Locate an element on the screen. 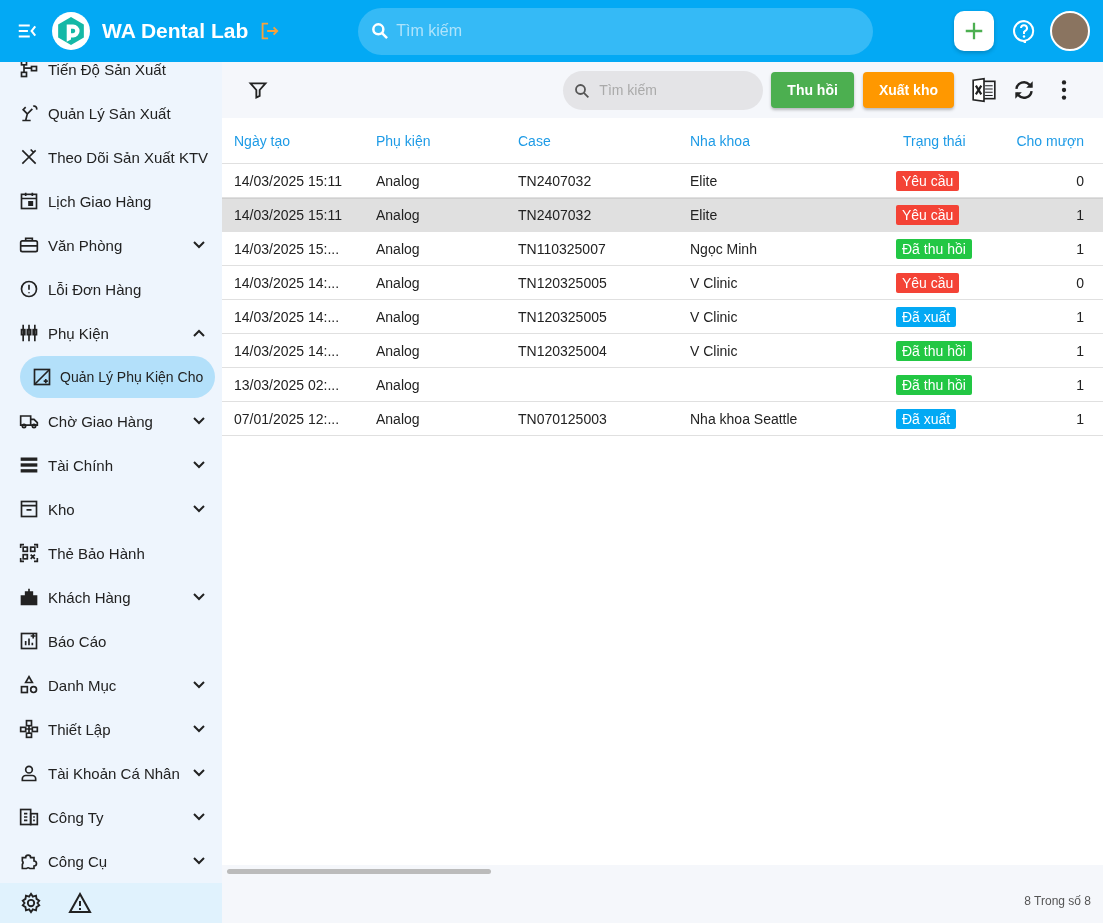  plus-icon is located at coordinates (974, 31).